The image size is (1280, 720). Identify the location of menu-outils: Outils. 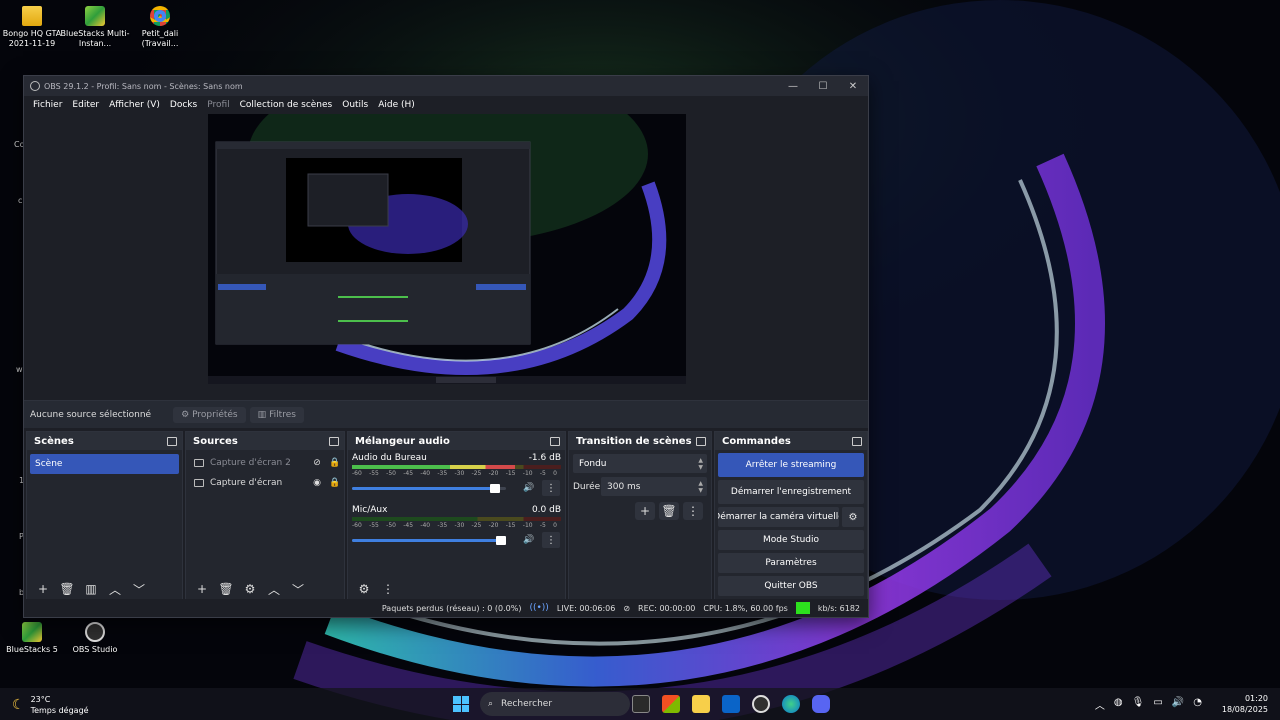
(355, 105).